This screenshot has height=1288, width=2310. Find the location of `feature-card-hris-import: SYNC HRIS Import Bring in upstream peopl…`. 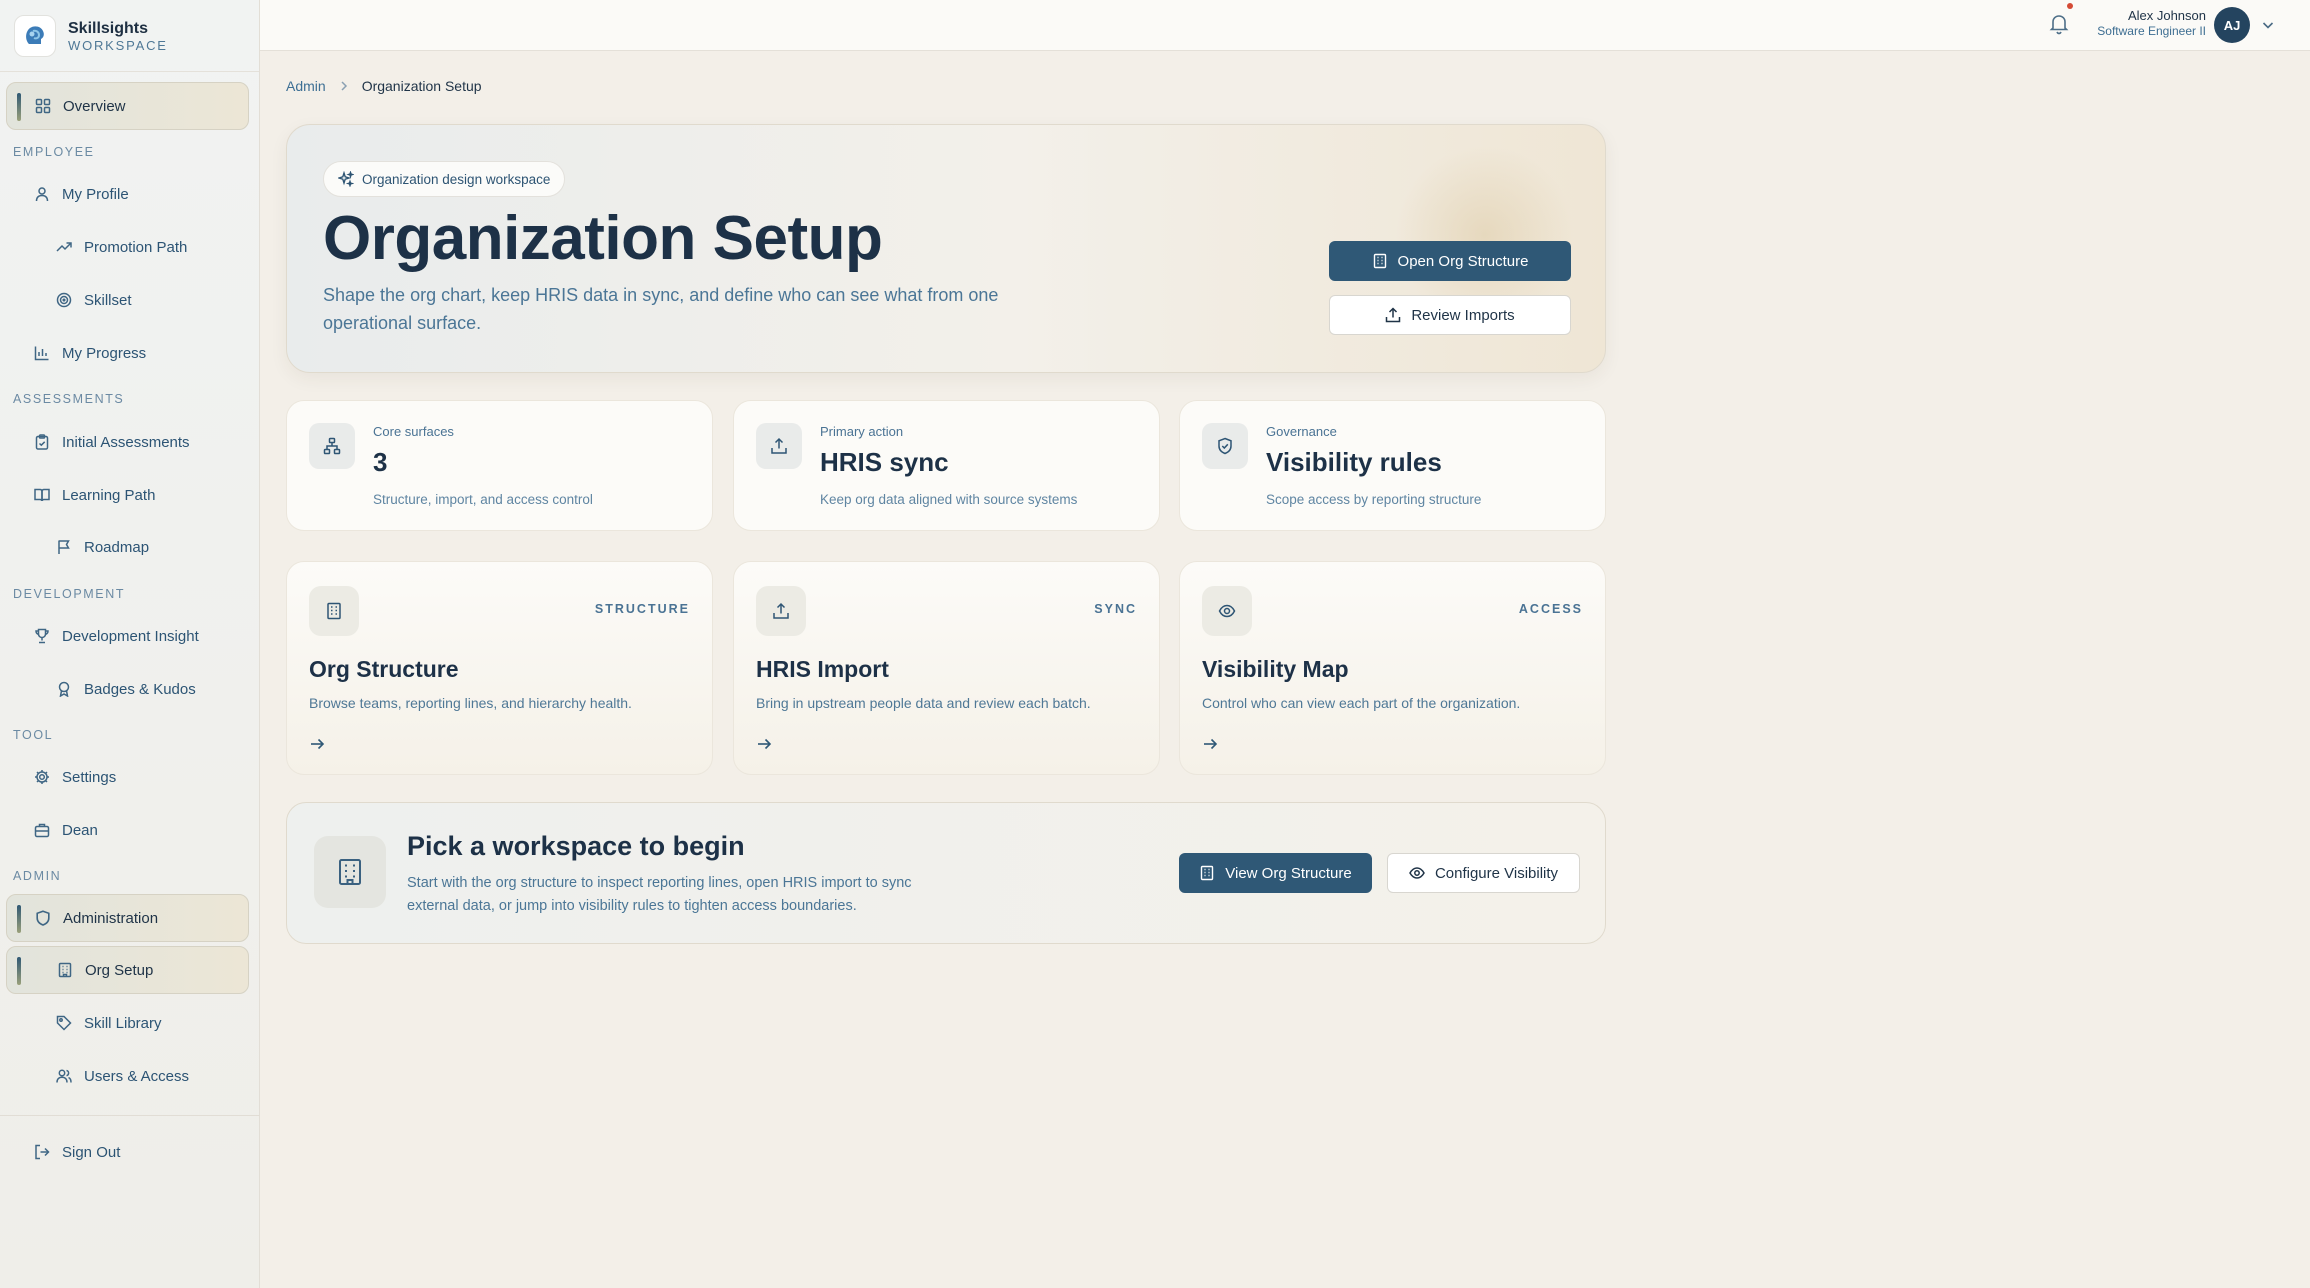

feature-card-hris-import: SYNC HRIS Import Bring in upstream peopl… is located at coordinates (946, 668).